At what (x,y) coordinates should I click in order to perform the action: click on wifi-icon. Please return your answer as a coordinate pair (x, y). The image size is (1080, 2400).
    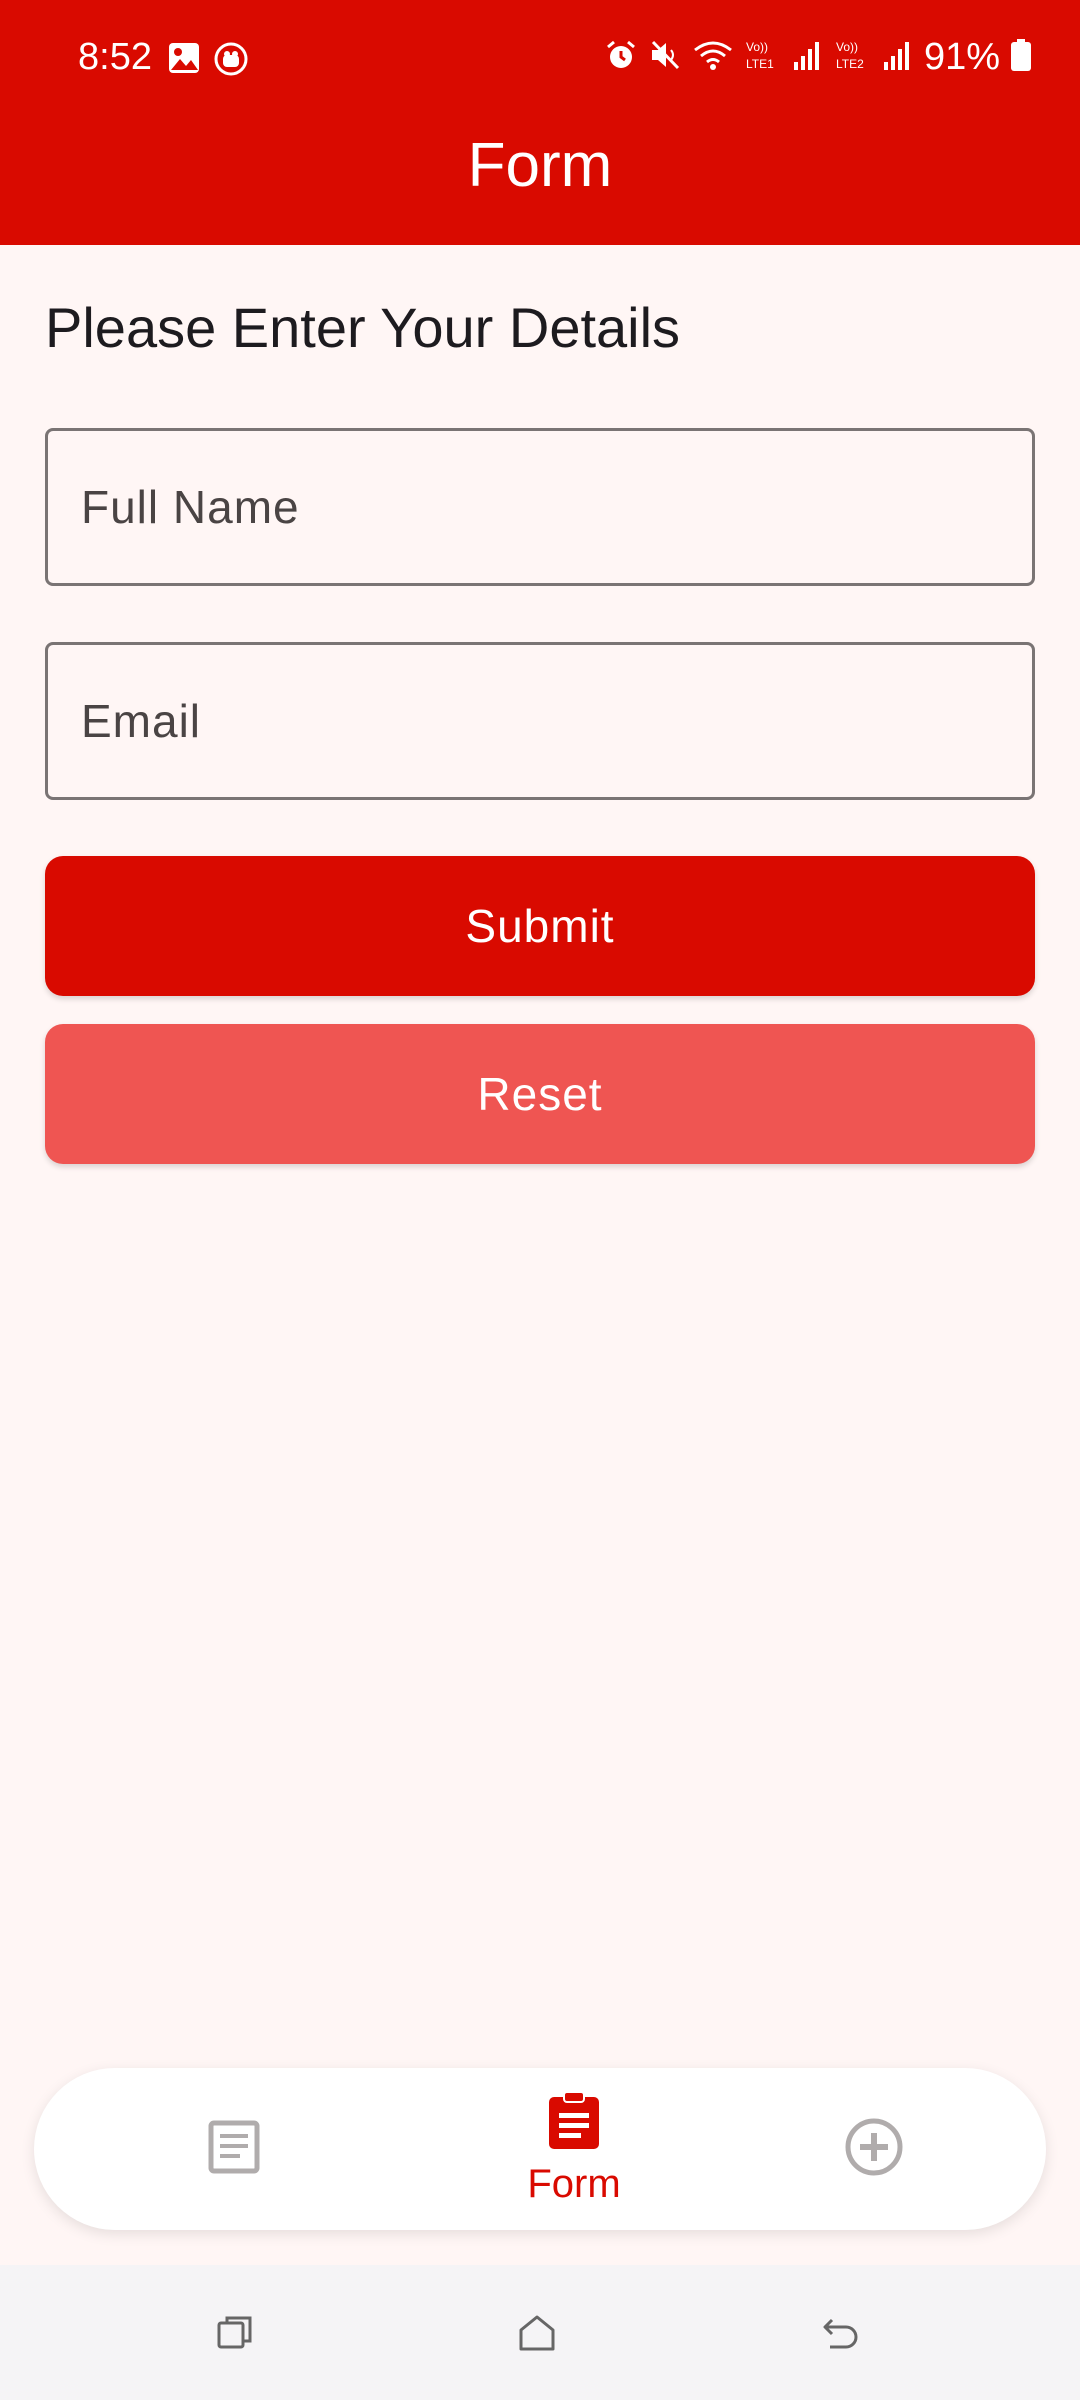
    Looking at the image, I should click on (713, 57).